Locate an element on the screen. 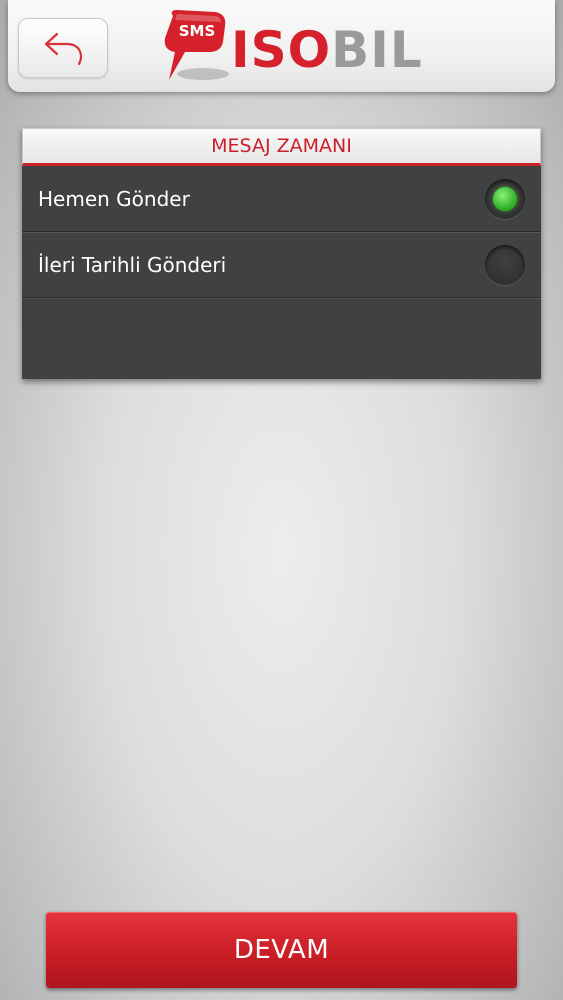  option-send-now: Hemen Gönder is located at coordinates (281, 199).